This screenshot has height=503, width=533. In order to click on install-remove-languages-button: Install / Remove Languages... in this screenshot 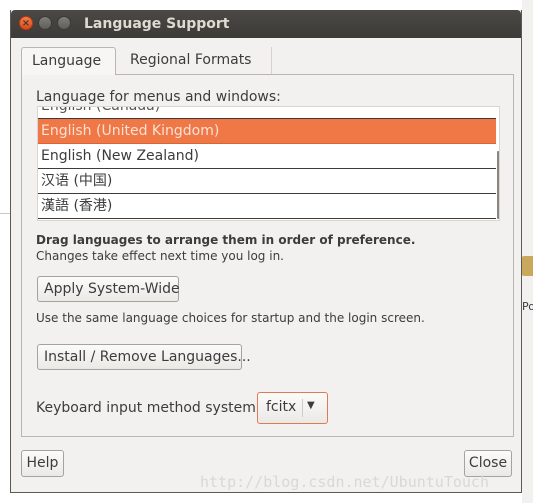, I will do `click(144, 357)`.